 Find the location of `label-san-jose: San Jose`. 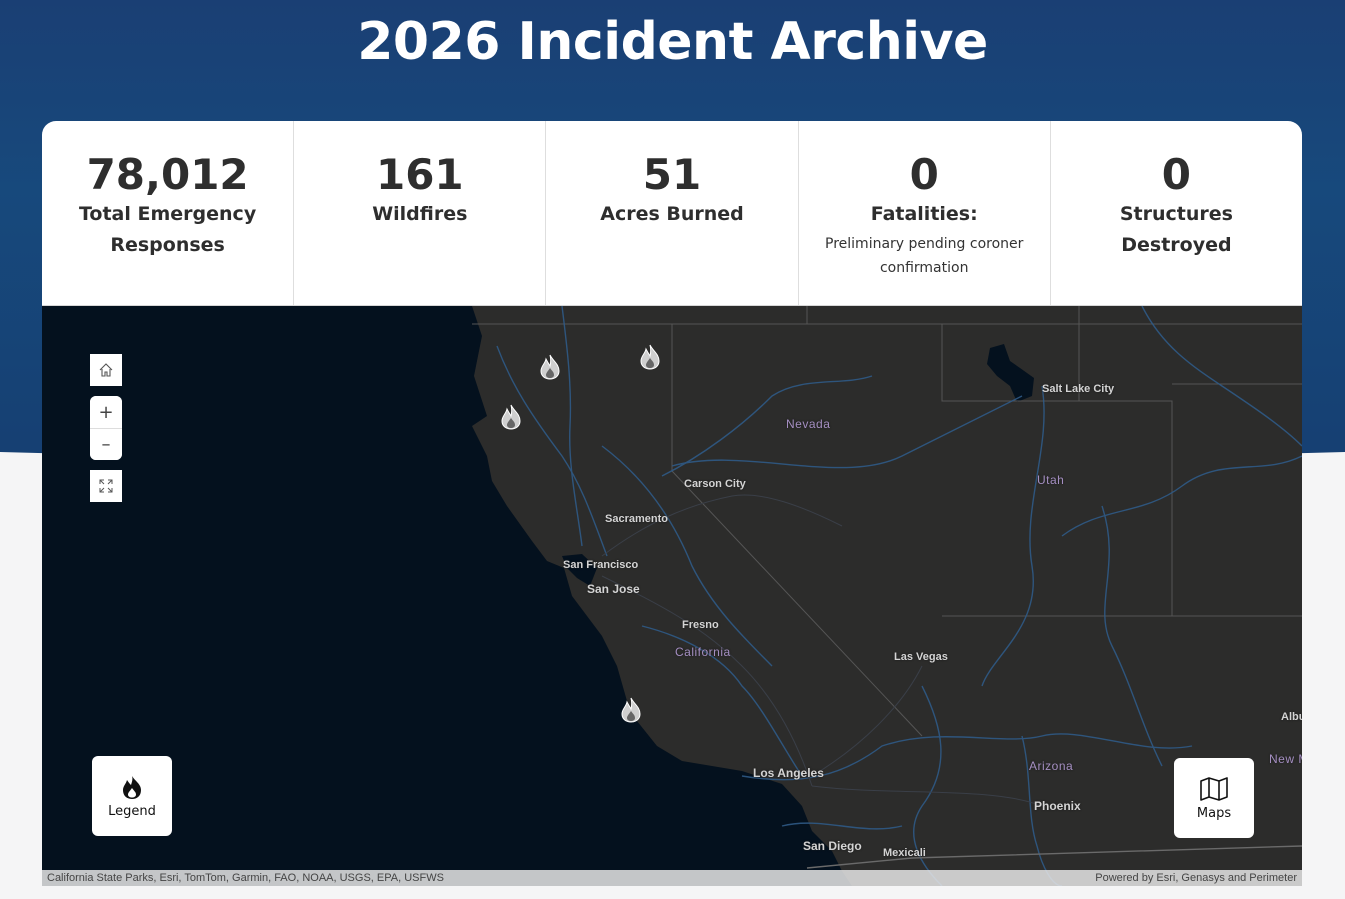

label-san-jose: San Jose is located at coordinates (613, 589).